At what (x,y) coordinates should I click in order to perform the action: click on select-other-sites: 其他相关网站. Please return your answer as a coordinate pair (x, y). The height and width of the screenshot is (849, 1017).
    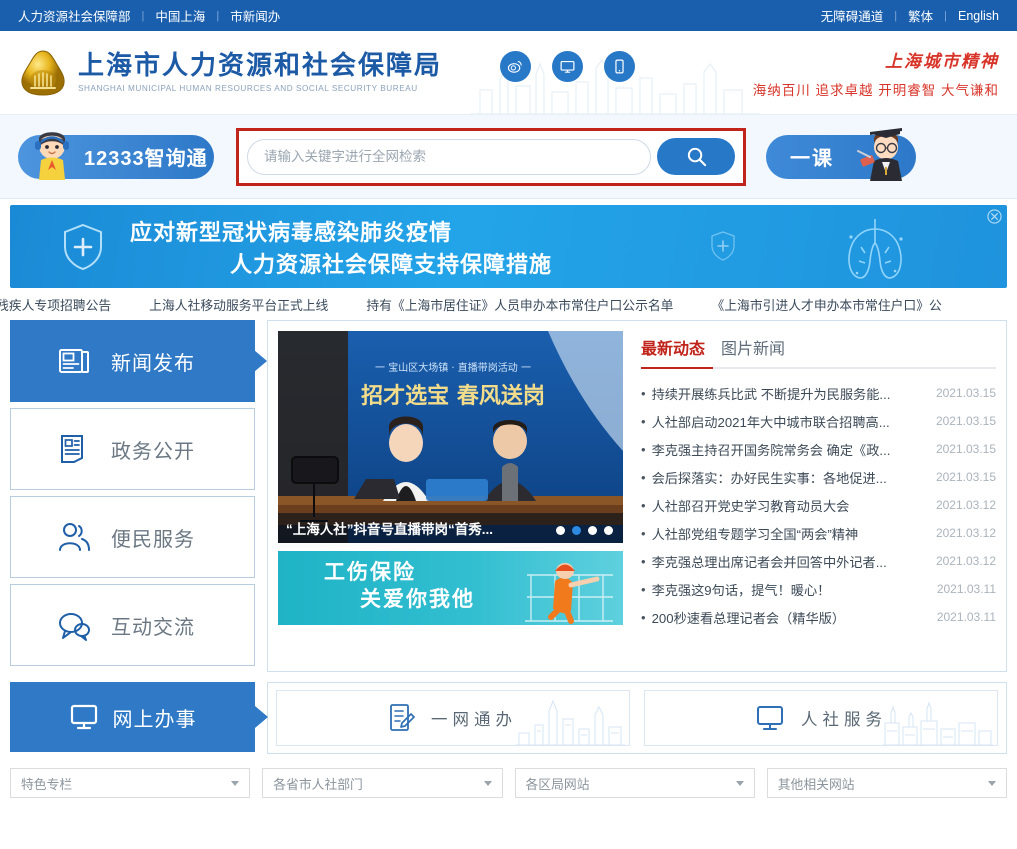
    Looking at the image, I should click on (886, 783).